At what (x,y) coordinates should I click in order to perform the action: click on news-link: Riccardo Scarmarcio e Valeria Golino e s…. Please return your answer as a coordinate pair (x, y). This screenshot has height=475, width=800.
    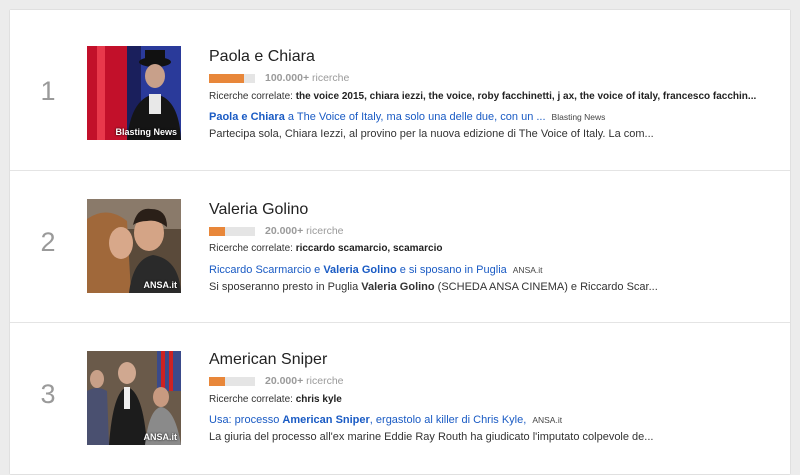
    Looking at the image, I should click on (358, 270).